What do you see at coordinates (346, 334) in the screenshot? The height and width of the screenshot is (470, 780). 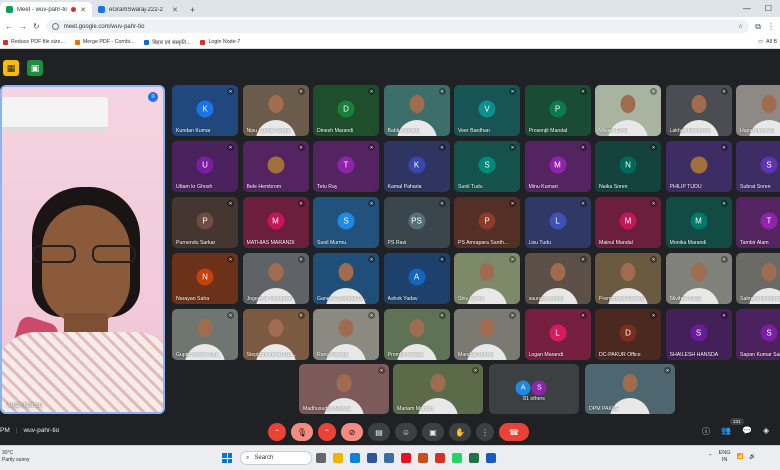 I see `participant-tile: ✕ Ranu Hansda` at bounding box center [346, 334].